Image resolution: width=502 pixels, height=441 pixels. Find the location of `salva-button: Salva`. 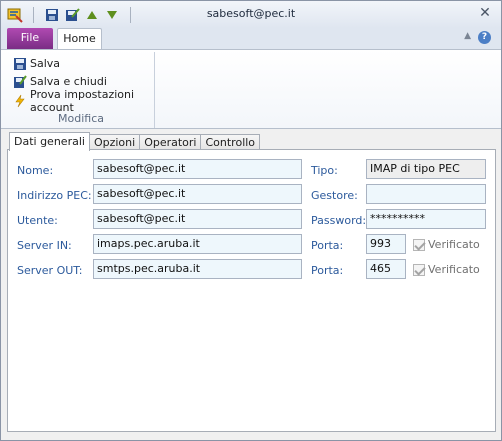

salva-button: Salva is located at coordinates (36, 63).